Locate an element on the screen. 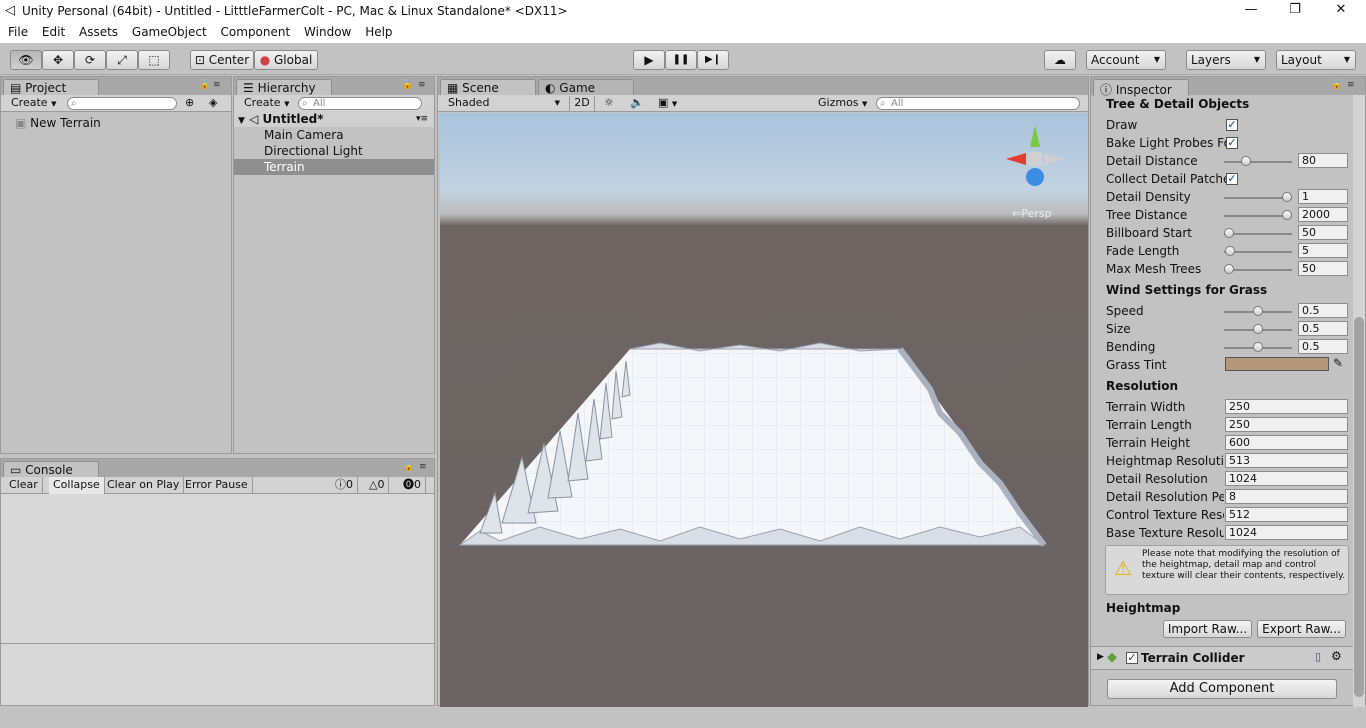 Image resolution: width=1366 pixels, height=728 pixels. tab-project: ▤ Project is located at coordinates (51, 87).